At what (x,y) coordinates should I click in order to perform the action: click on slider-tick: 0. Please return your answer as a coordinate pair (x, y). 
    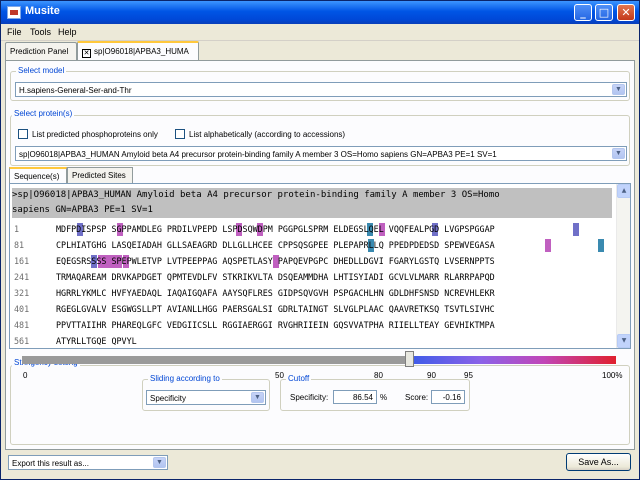
    Looking at the image, I should click on (25, 375).